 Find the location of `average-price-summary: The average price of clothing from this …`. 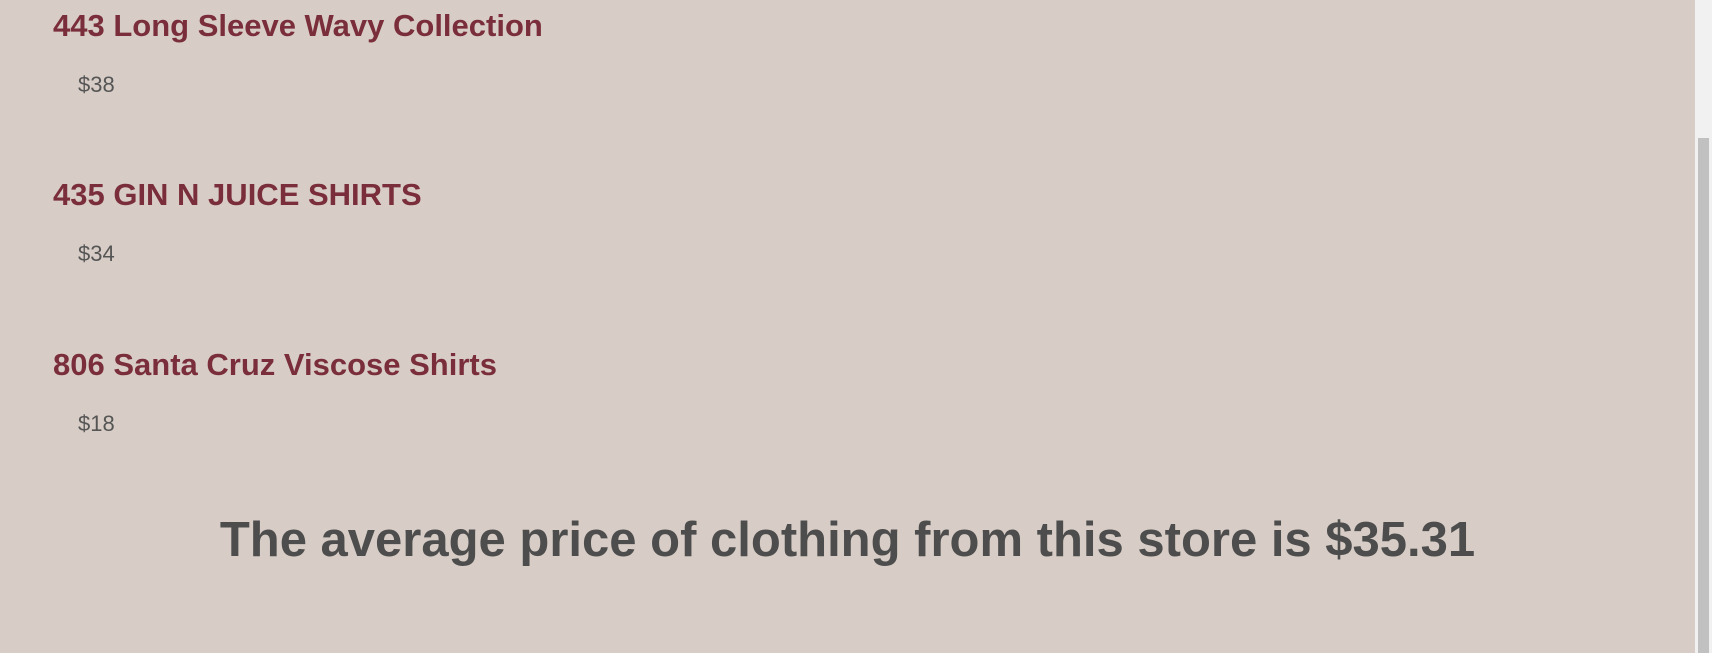

average-price-summary: The average price of clothing from this … is located at coordinates (847, 540).